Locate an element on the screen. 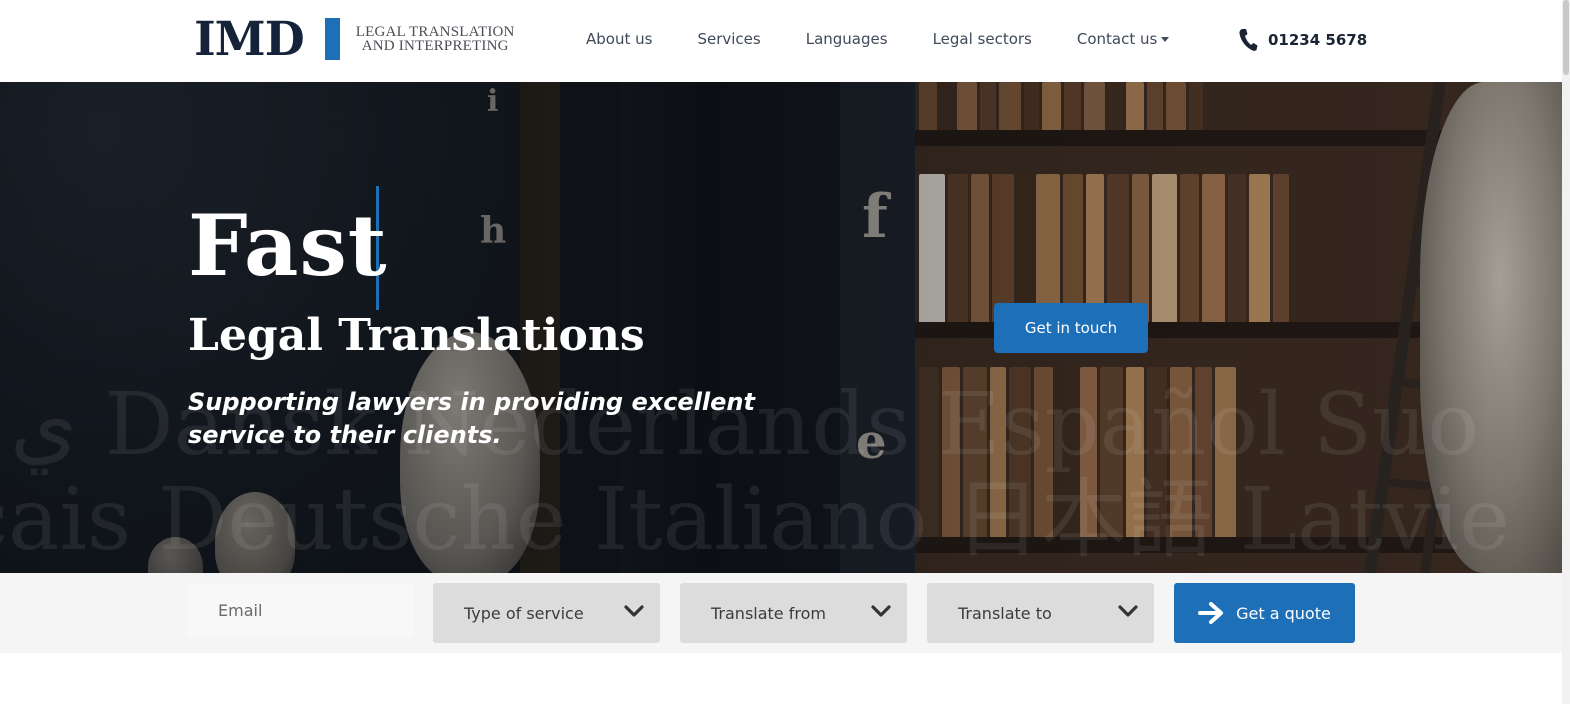 This screenshot has height=704, width=1570. logo: IMD LEGAL TRANSLATION AND INTERPRETING is located at coordinates (354, 39).